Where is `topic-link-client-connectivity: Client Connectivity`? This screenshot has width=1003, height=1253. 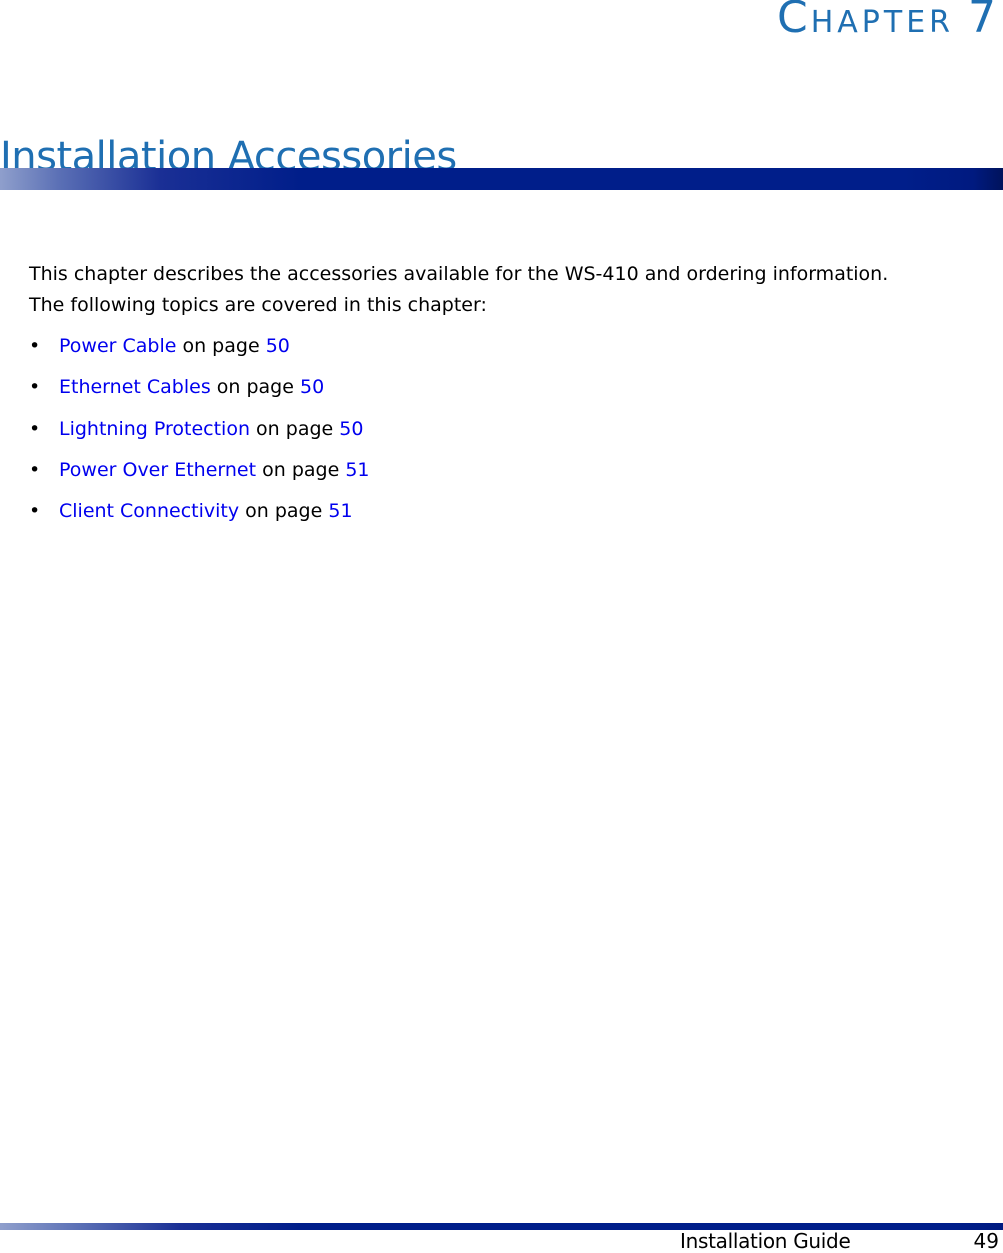 topic-link-client-connectivity: Client Connectivity is located at coordinates (149, 511).